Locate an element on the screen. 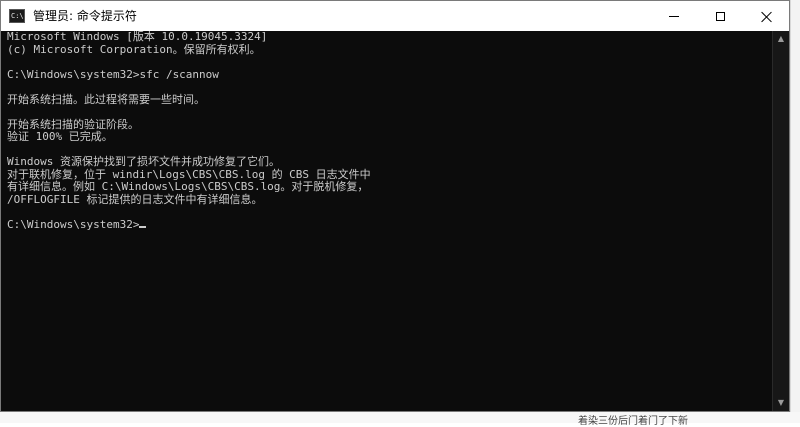 This screenshot has height=427, width=800. app-icon-label: C:\ is located at coordinates (17, 16).